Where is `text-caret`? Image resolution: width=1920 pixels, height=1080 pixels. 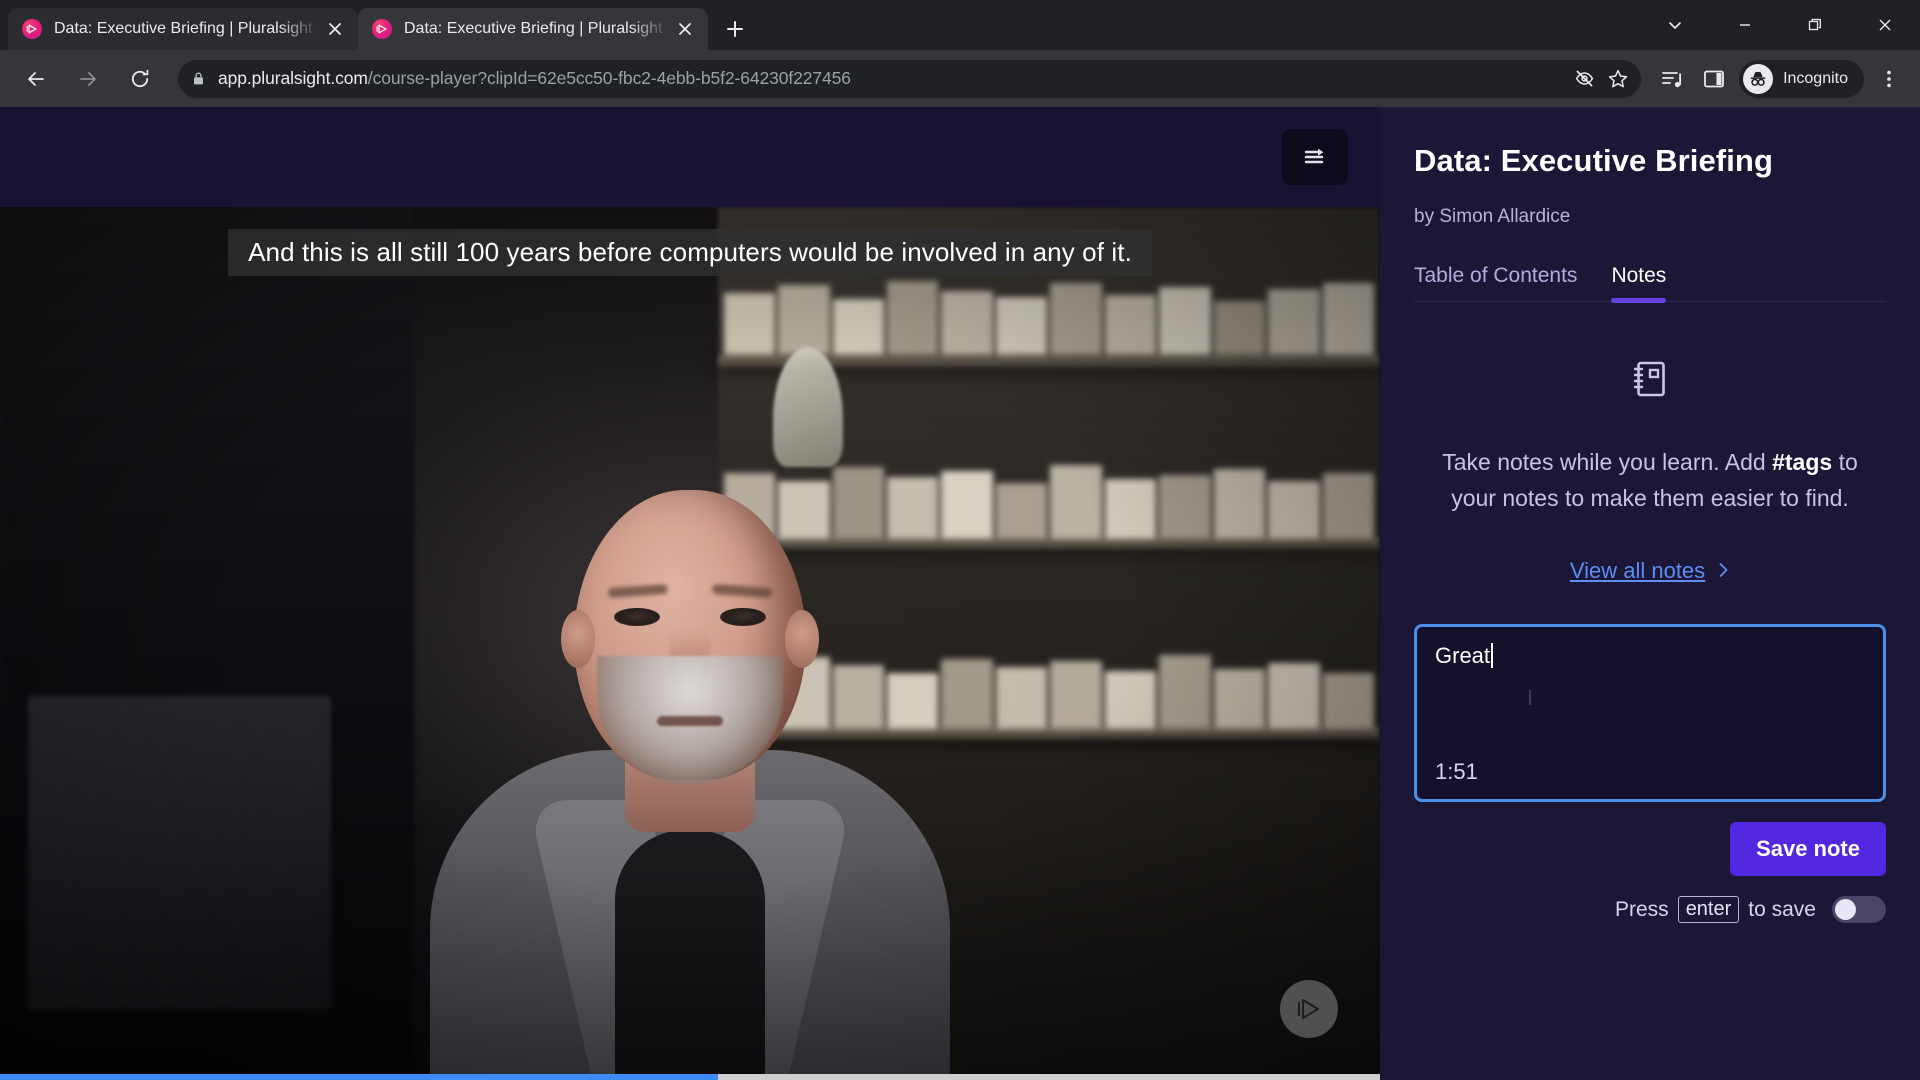
text-caret is located at coordinates (1492, 656).